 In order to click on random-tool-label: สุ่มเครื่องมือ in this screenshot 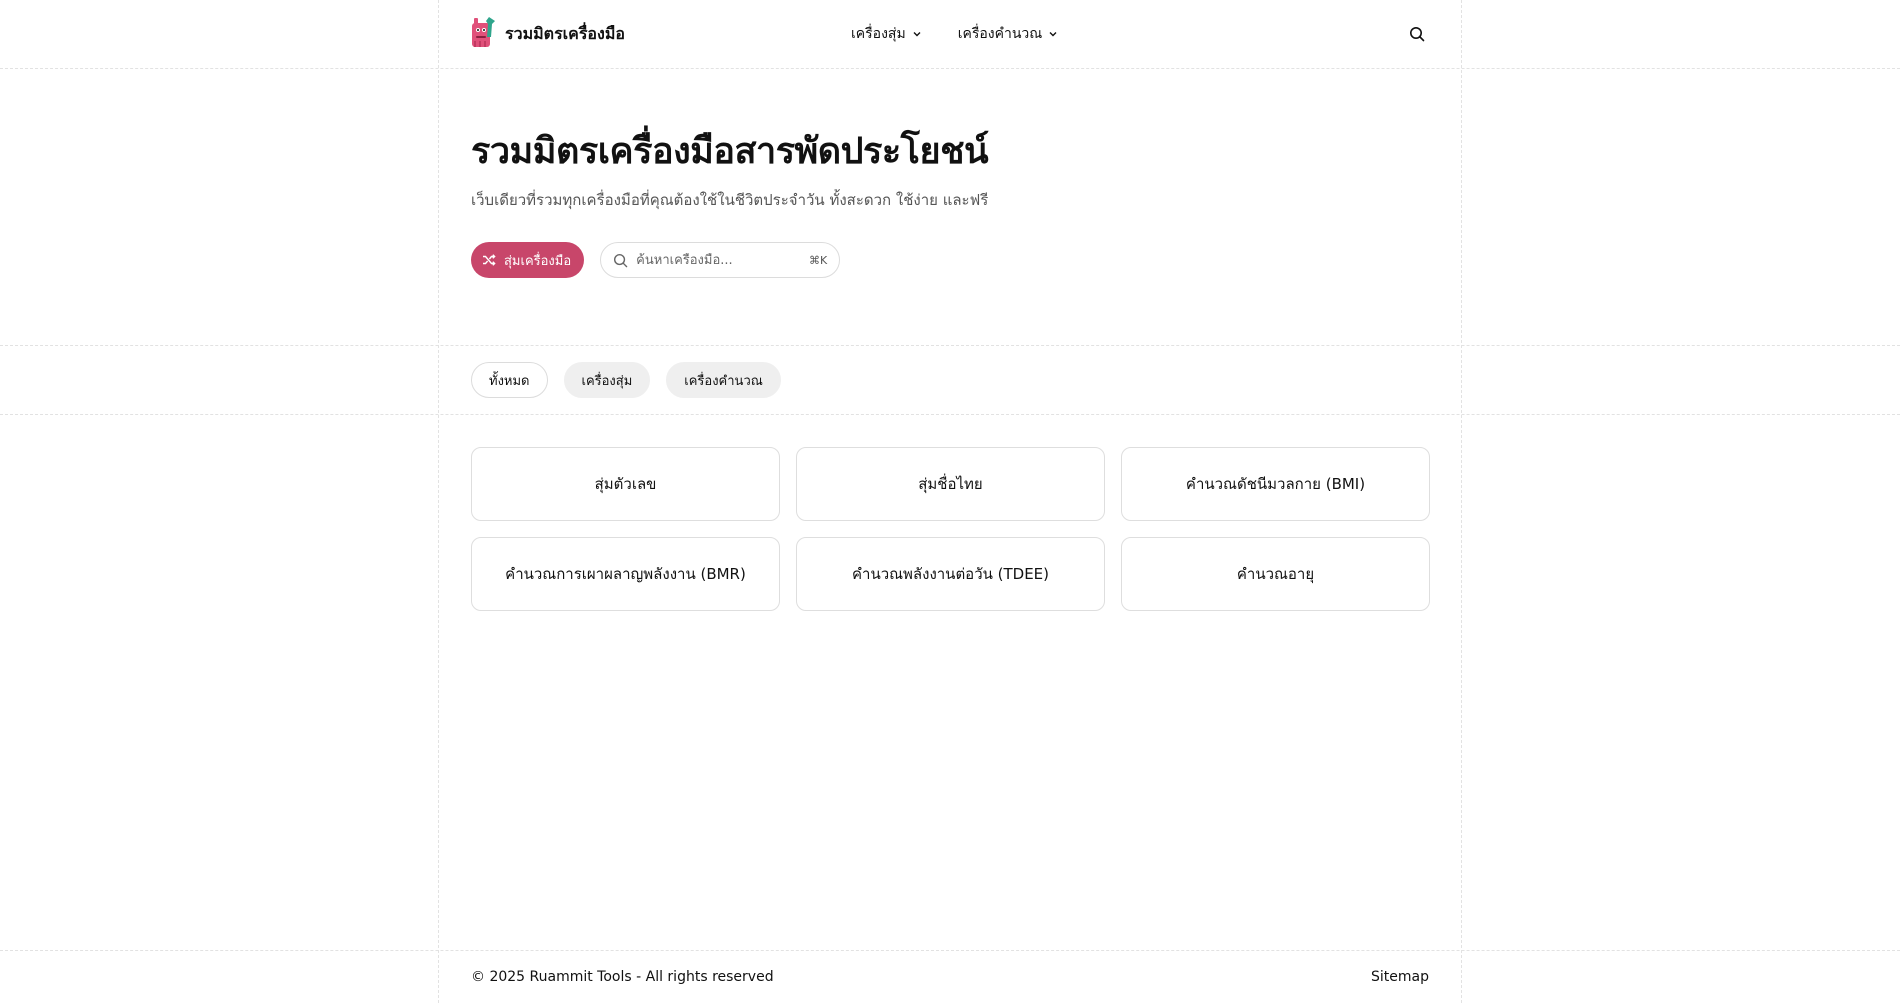, I will do `click(538, 261)`.